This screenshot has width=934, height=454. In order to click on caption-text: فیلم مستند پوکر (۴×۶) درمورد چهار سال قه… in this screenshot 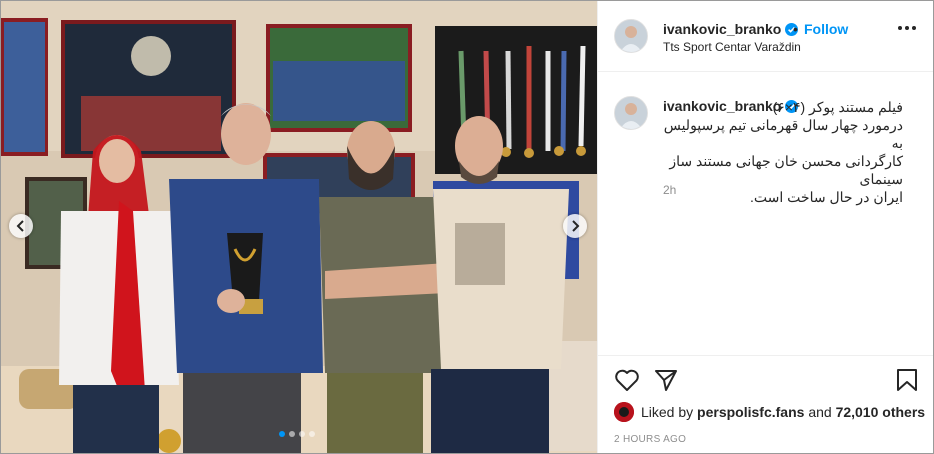, I will do `click(783, 152)`.